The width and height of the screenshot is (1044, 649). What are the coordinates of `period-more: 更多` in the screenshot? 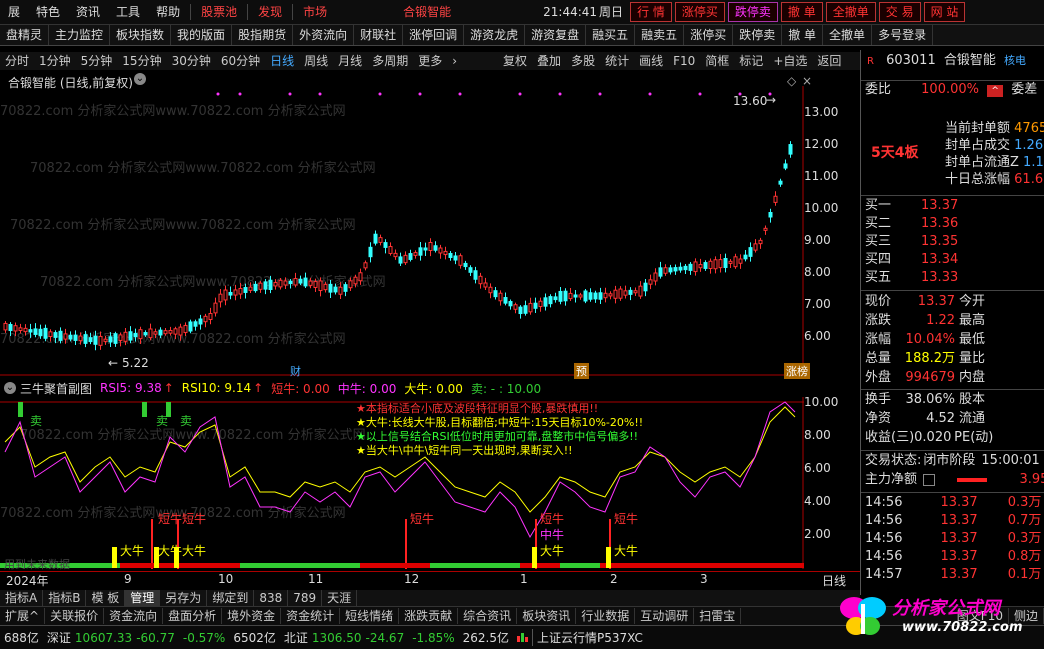 It's located at (430, 61).